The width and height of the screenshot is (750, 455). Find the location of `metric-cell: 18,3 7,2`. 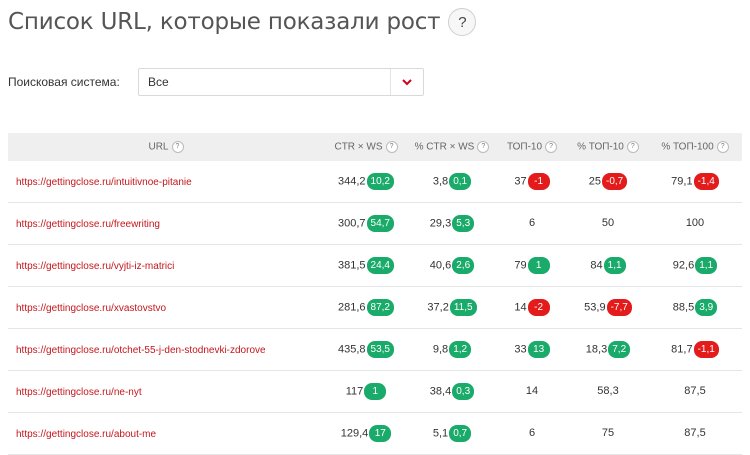

metric-cell: 18,3 7,2 is located at coordinates (608, 349).